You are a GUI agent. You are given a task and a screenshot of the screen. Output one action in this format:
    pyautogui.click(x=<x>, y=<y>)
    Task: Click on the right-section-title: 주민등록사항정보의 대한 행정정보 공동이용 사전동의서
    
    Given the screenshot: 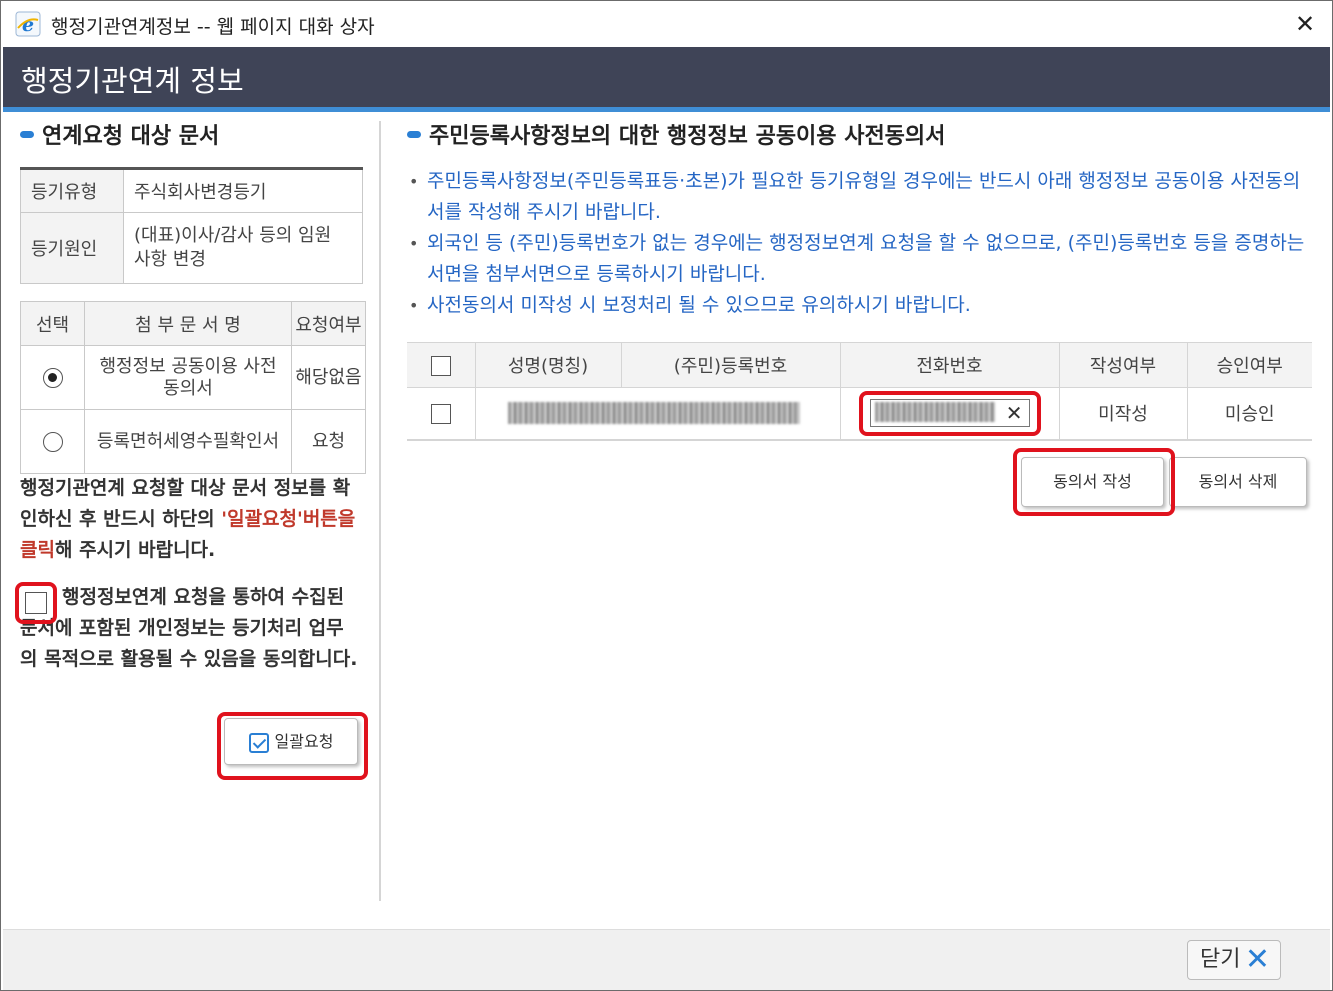 What is the action you would take?
    pyautogui.click(x=676, y=134)
    